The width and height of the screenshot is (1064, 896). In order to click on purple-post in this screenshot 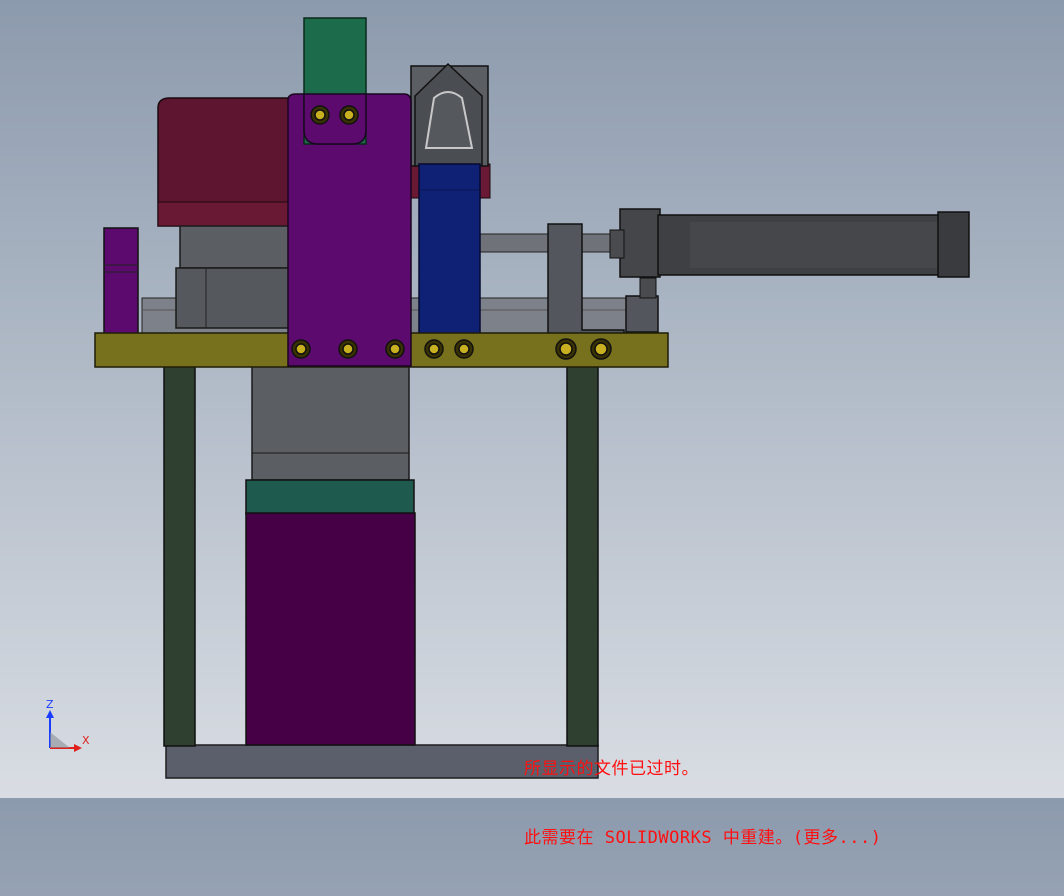, I will do `click(121, 281)`.